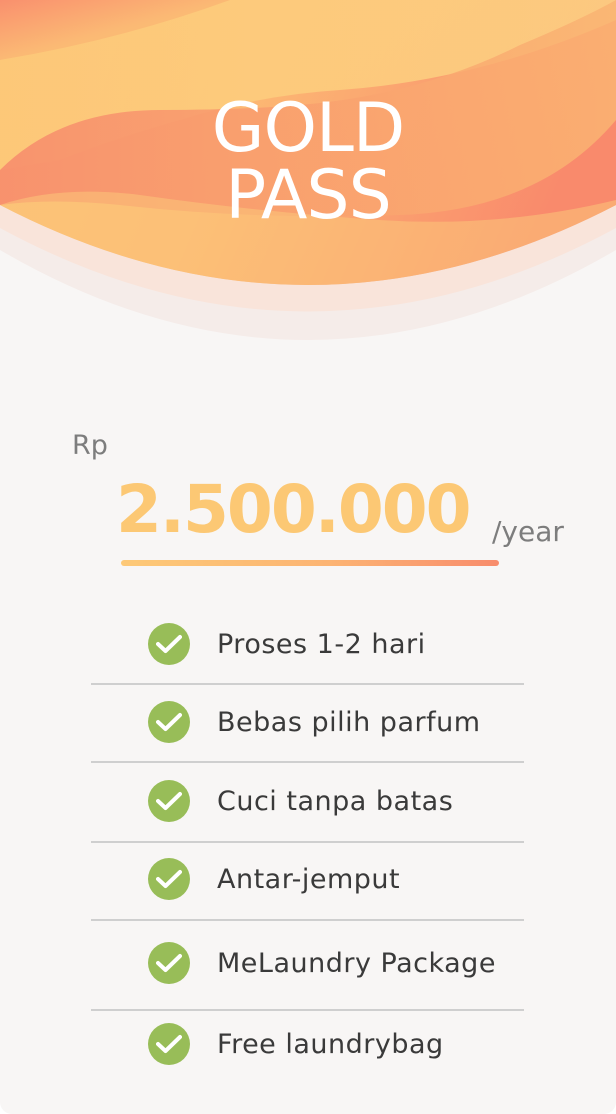  I want to click on feature-label: MeLaundry Package, so click(356, 963).